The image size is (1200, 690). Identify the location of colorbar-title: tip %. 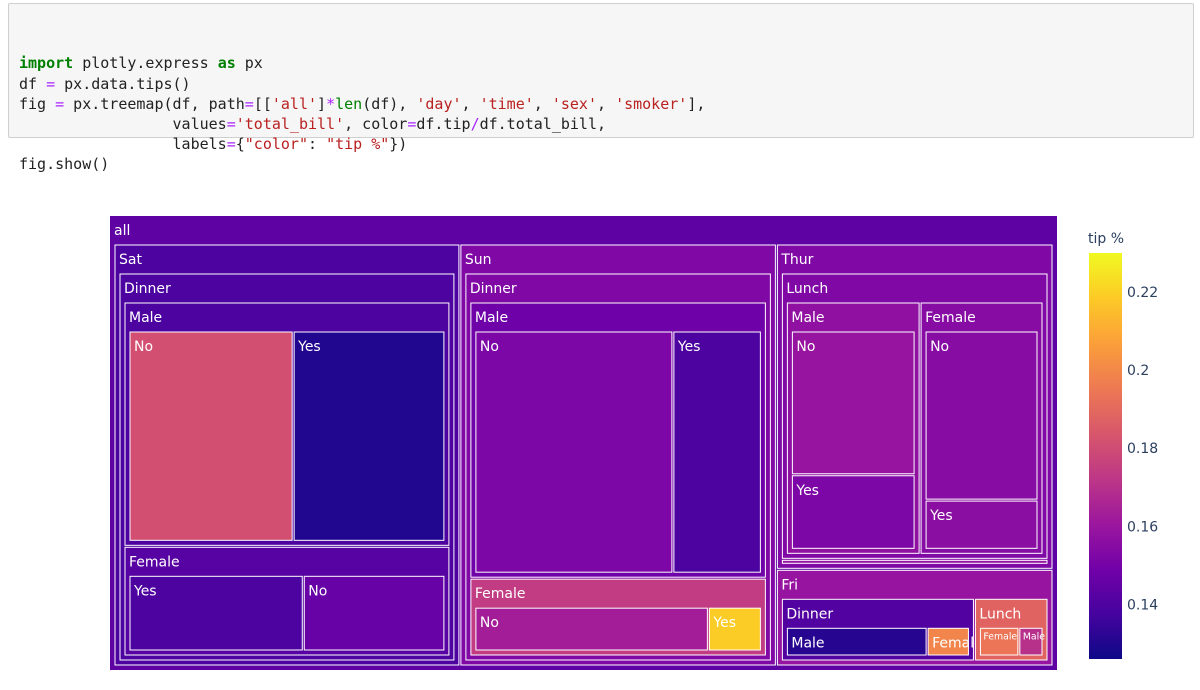
(1106, 239).